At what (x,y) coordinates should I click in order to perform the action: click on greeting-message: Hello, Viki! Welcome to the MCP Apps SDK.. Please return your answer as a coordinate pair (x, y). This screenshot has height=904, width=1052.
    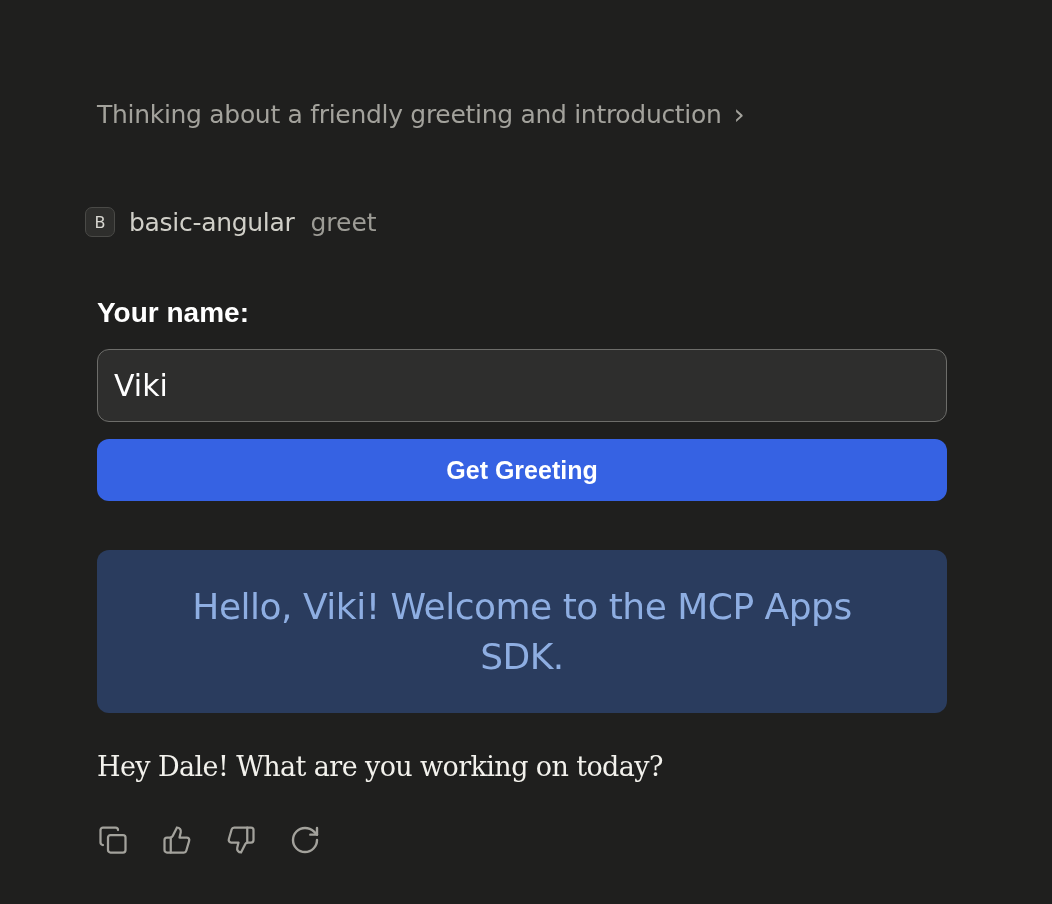
    Looking at the image, I should click on (522, 631).